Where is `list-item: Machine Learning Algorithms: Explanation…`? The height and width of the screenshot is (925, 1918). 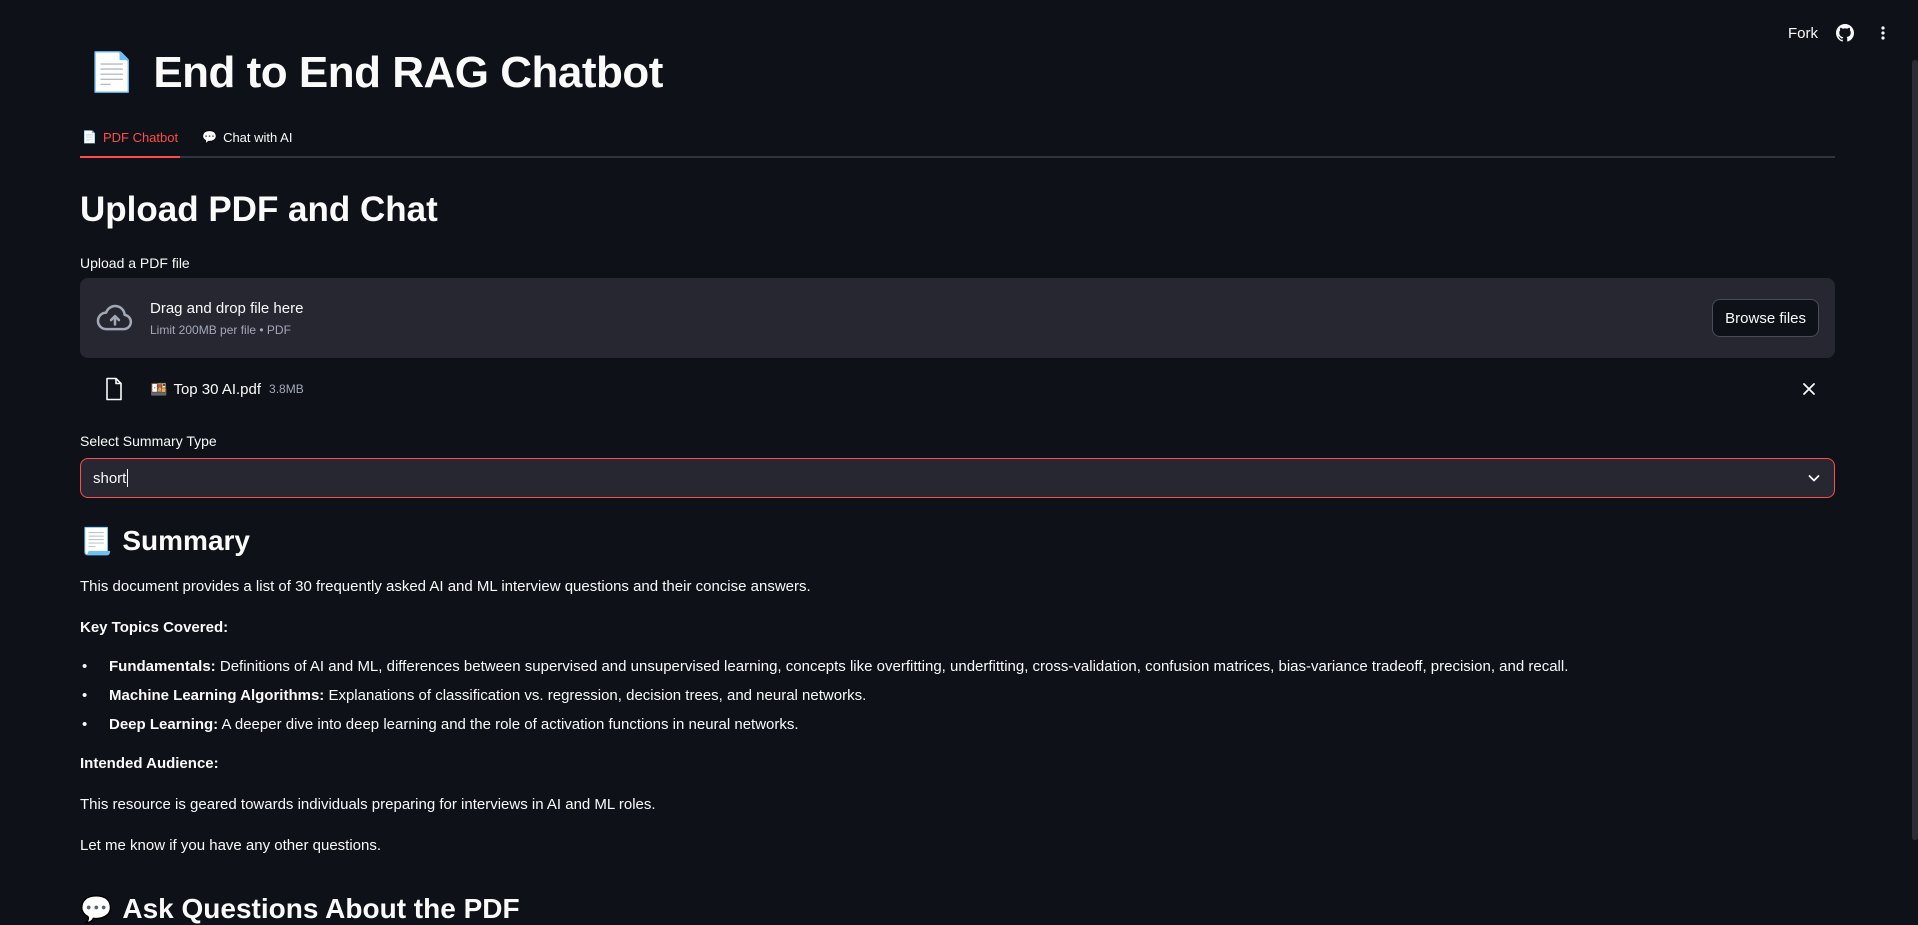 list-item: Machine Learning Algorithms: Explanation… is located at coordinates (957, 695).